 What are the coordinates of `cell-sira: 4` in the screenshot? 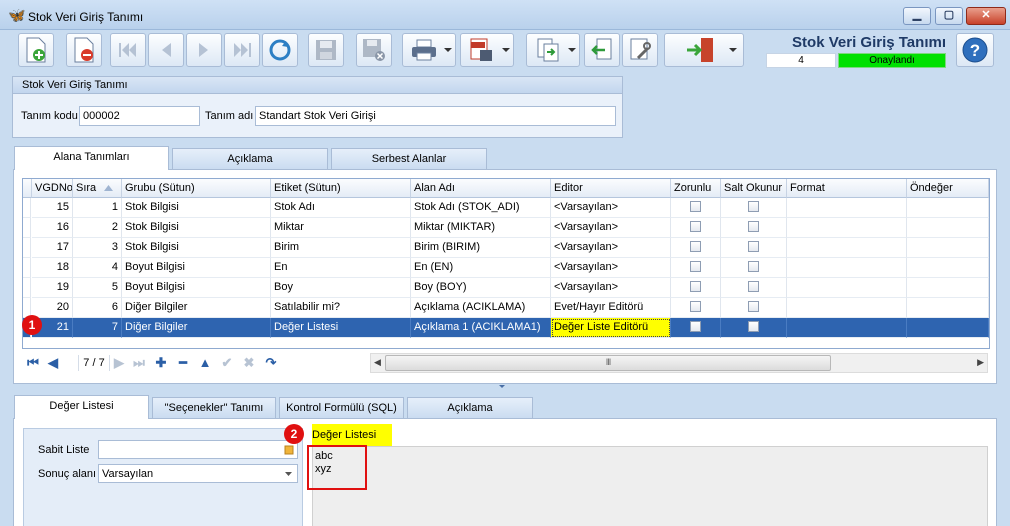 It's located at (97, 268).